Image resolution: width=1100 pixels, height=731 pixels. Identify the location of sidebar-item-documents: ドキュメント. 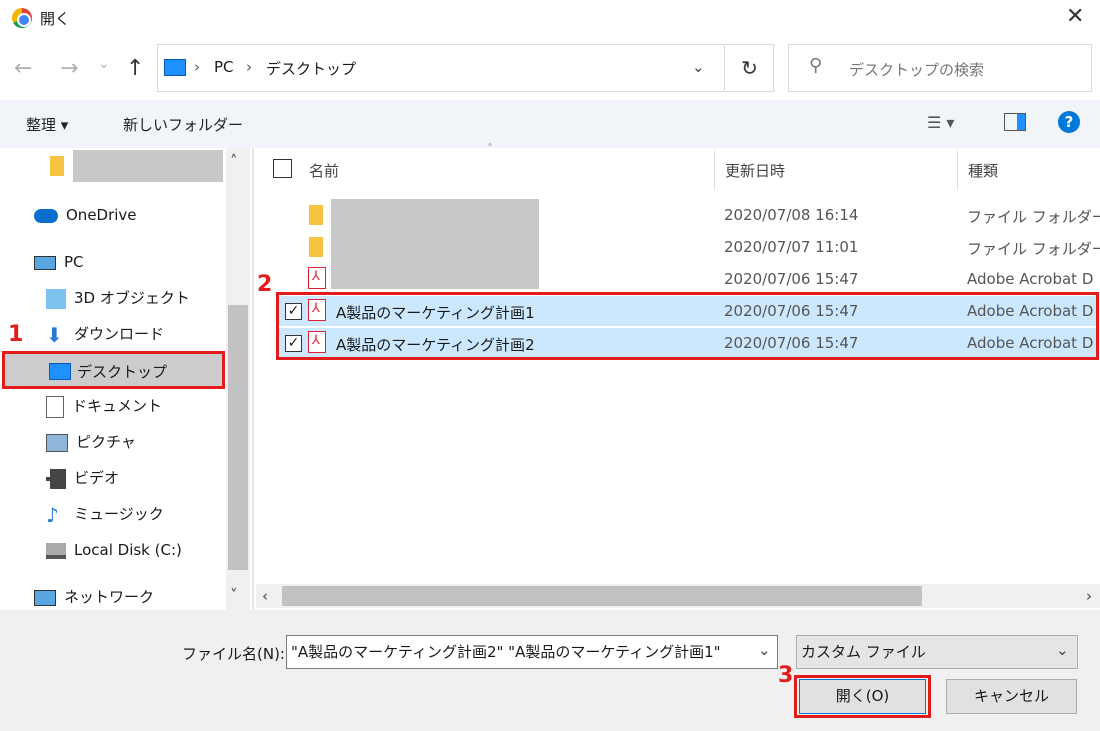
(104, 406).